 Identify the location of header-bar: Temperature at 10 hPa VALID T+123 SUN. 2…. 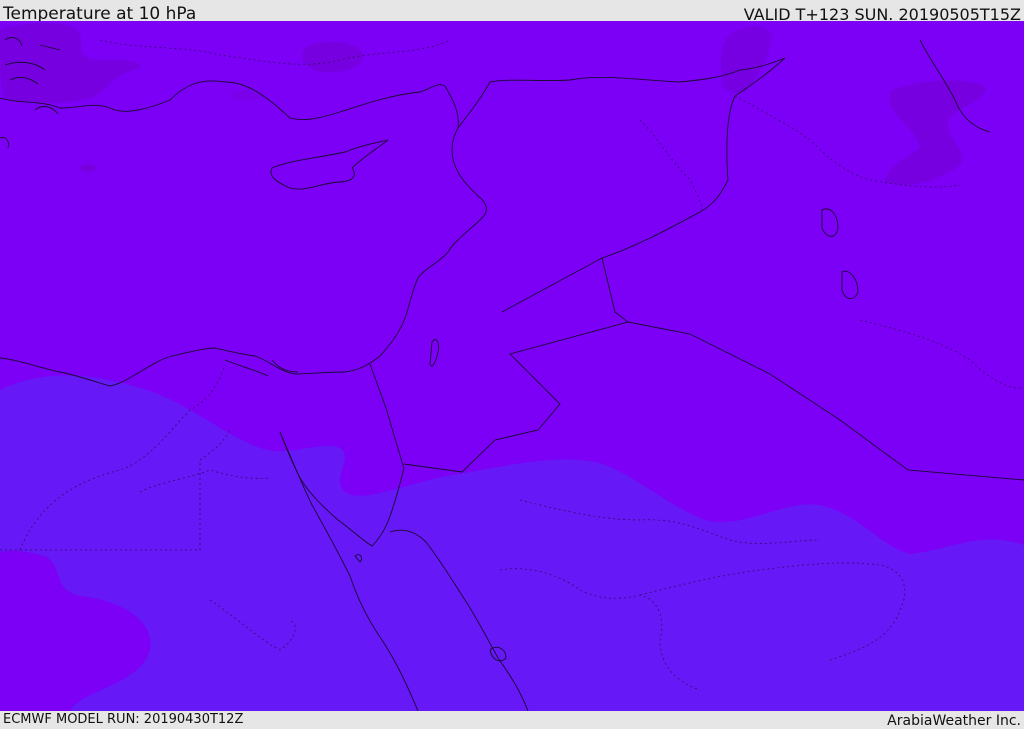
(512, 12).